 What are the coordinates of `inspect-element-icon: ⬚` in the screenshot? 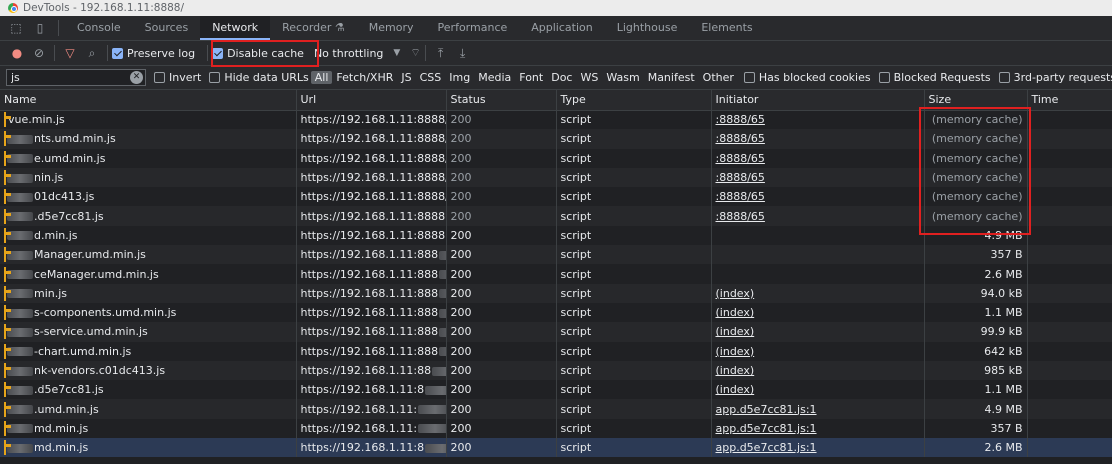 It's located at (16, 28).